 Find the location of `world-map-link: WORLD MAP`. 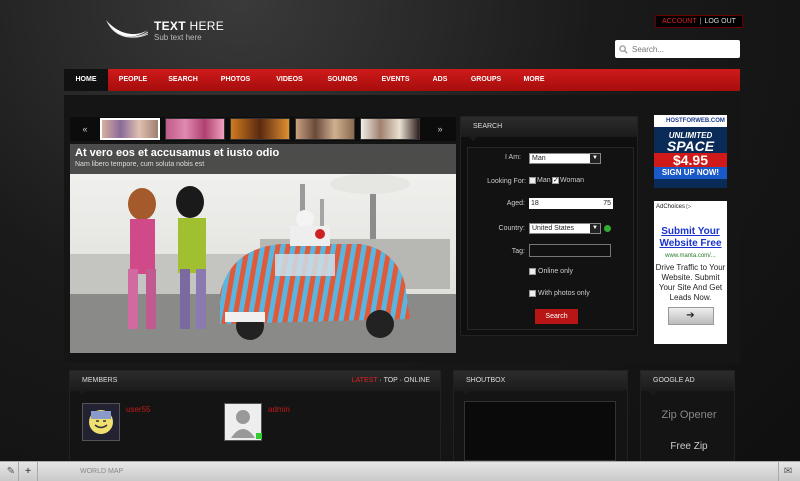

world-map-link: WORLD MAP is located at coordinates (101, 471).